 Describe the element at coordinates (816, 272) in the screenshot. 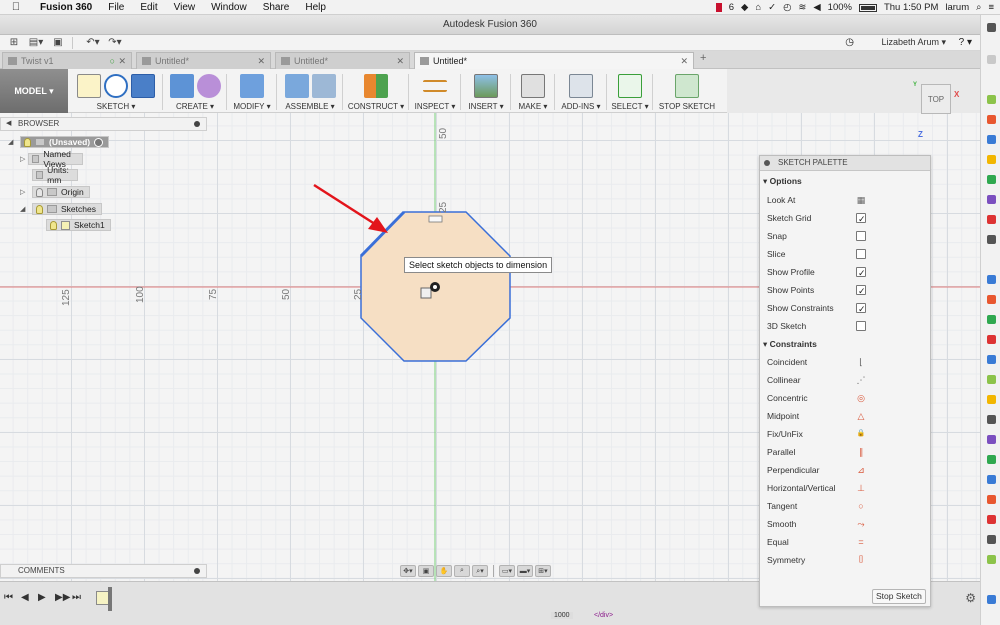

I see `option-show-profile: Show Profile` at that location.